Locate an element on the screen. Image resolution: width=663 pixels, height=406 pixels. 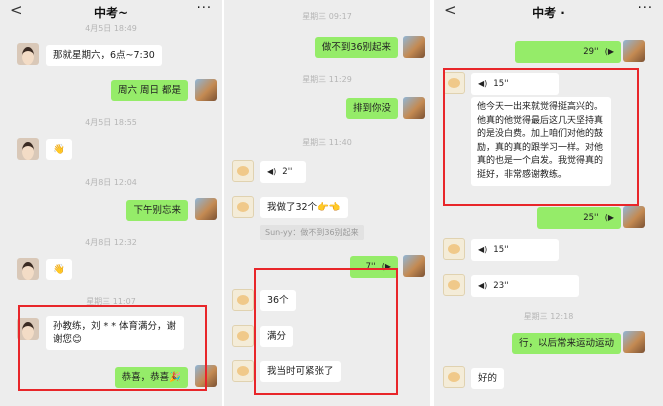
voice-message: ◀) 2'' is located at coordinates (283, 172).